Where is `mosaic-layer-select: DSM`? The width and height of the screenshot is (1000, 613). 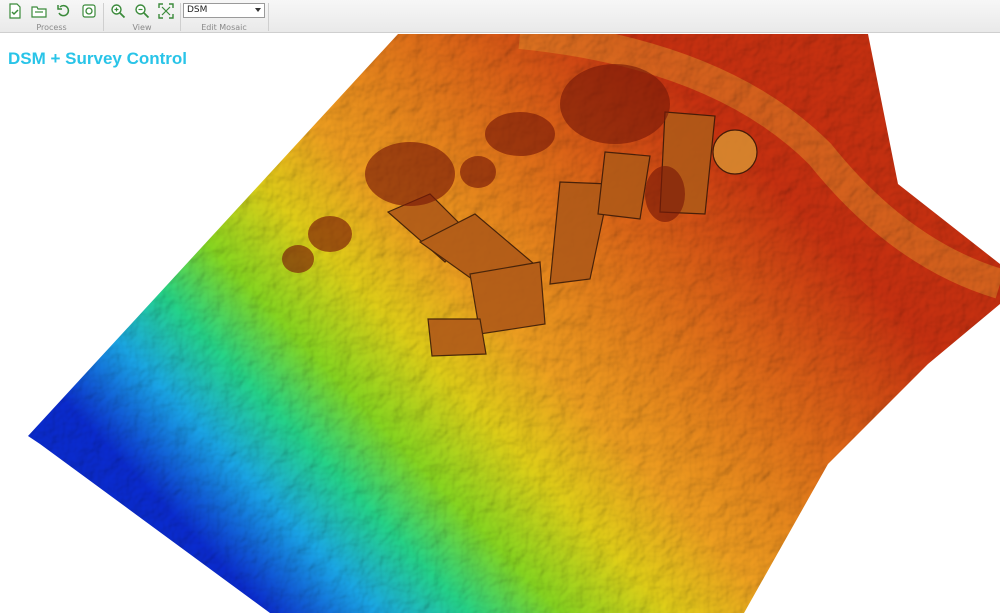 mosaic-layer-select: DSM is located at coordinates (224, 10).